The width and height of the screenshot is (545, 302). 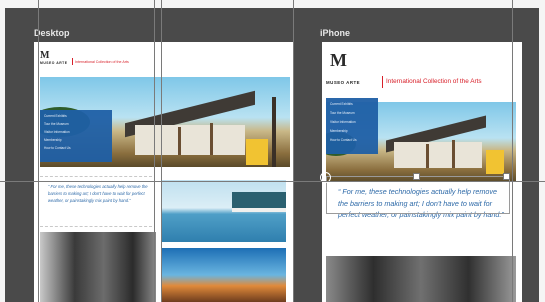 What do you see at coordinates (224, 275) in the screenshot?
I see `gallery-photo-landscape` at bounding box center [224, 275].